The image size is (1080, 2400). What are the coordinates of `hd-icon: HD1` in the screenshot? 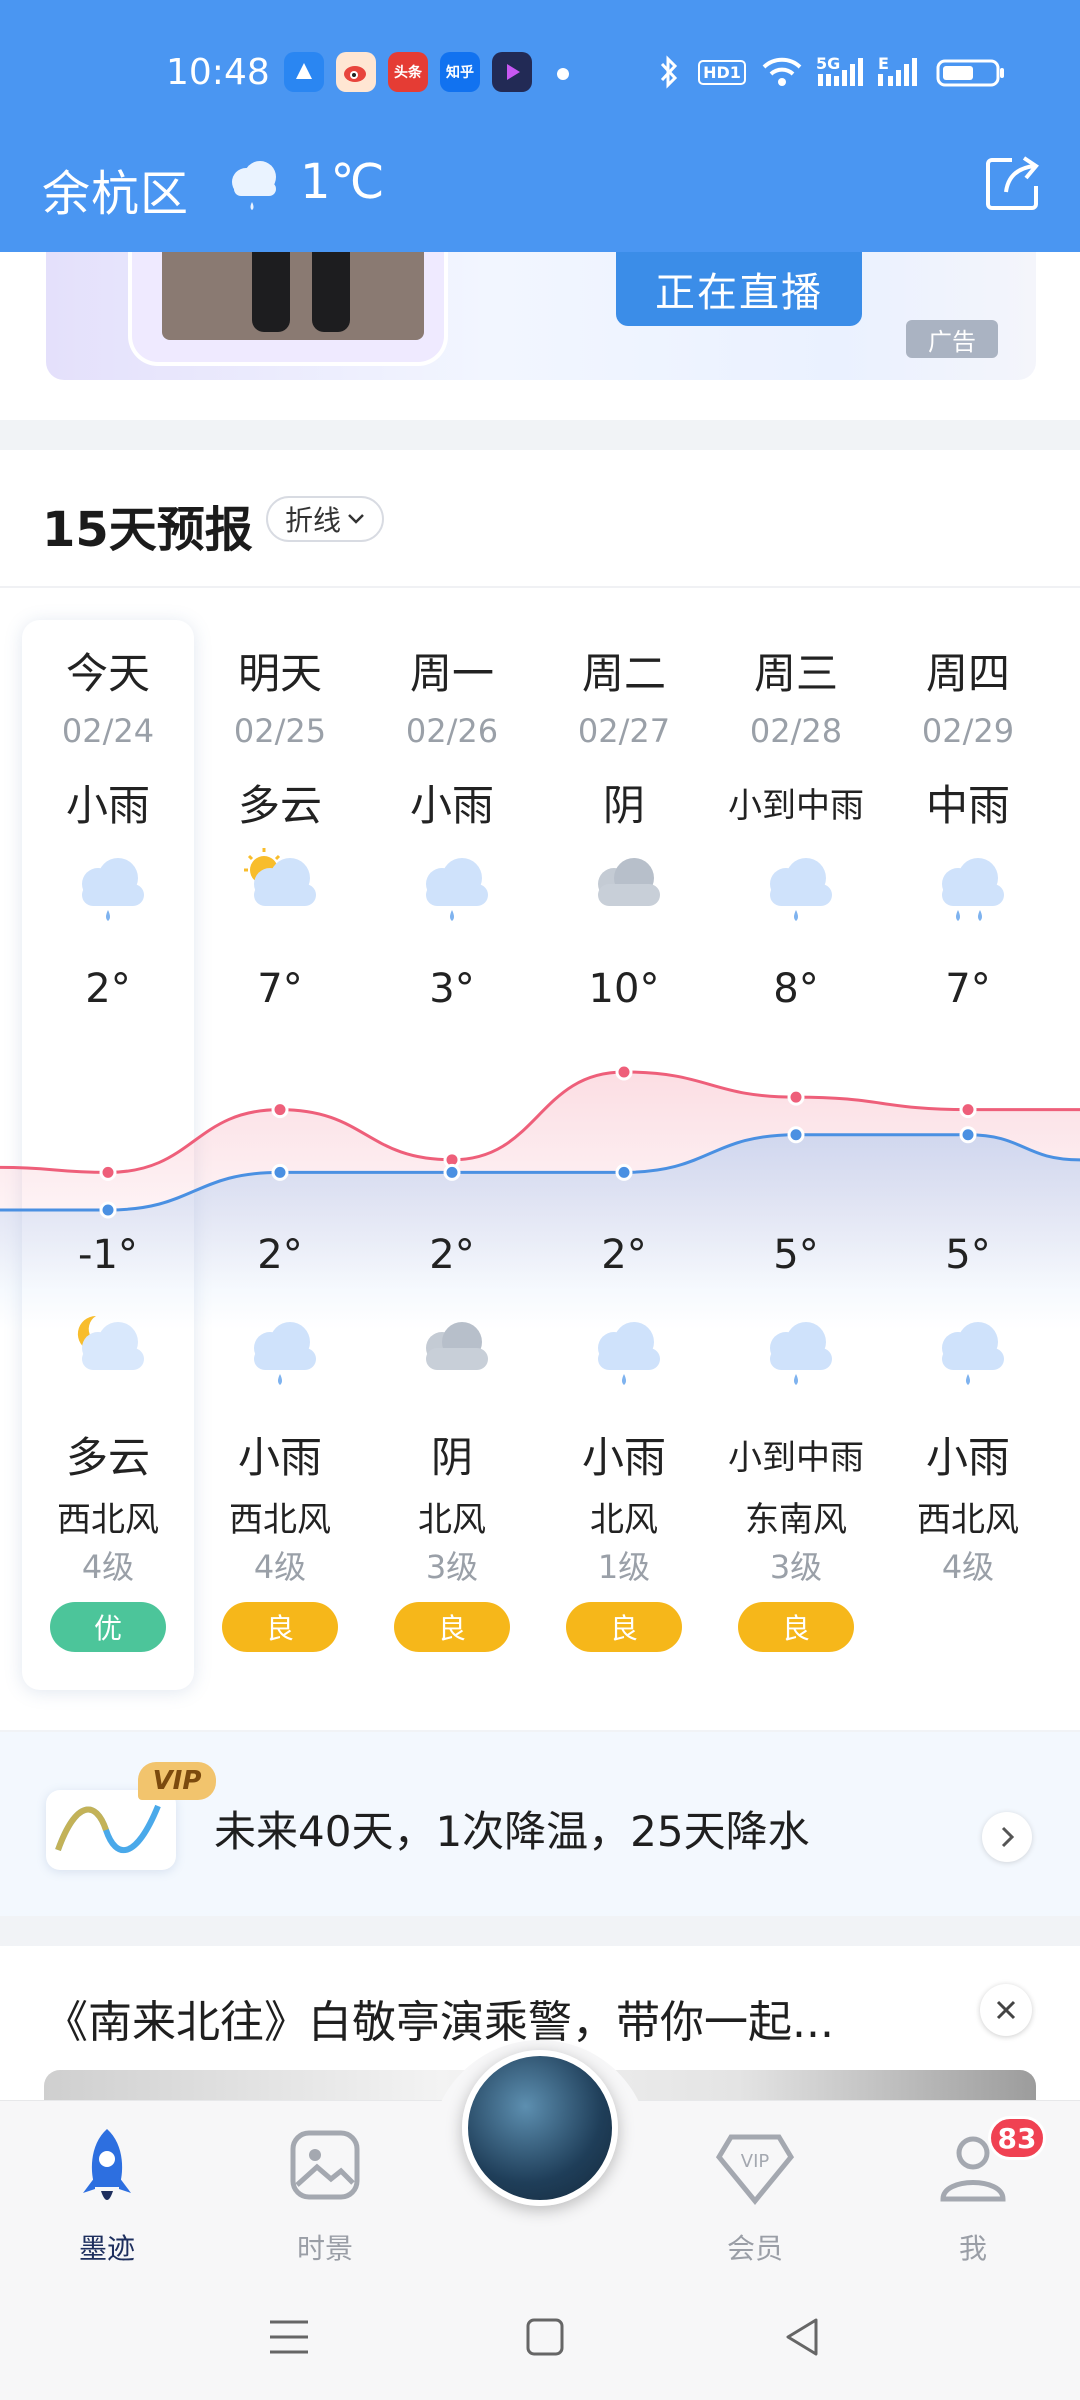 It's located at (722, 72).